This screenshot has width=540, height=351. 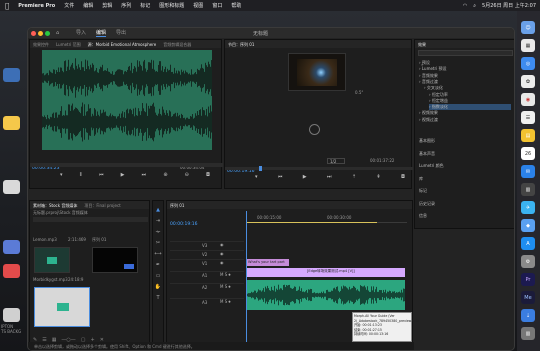 I want to click on media-encoder-icon: Me, so click(x=528, y=297).